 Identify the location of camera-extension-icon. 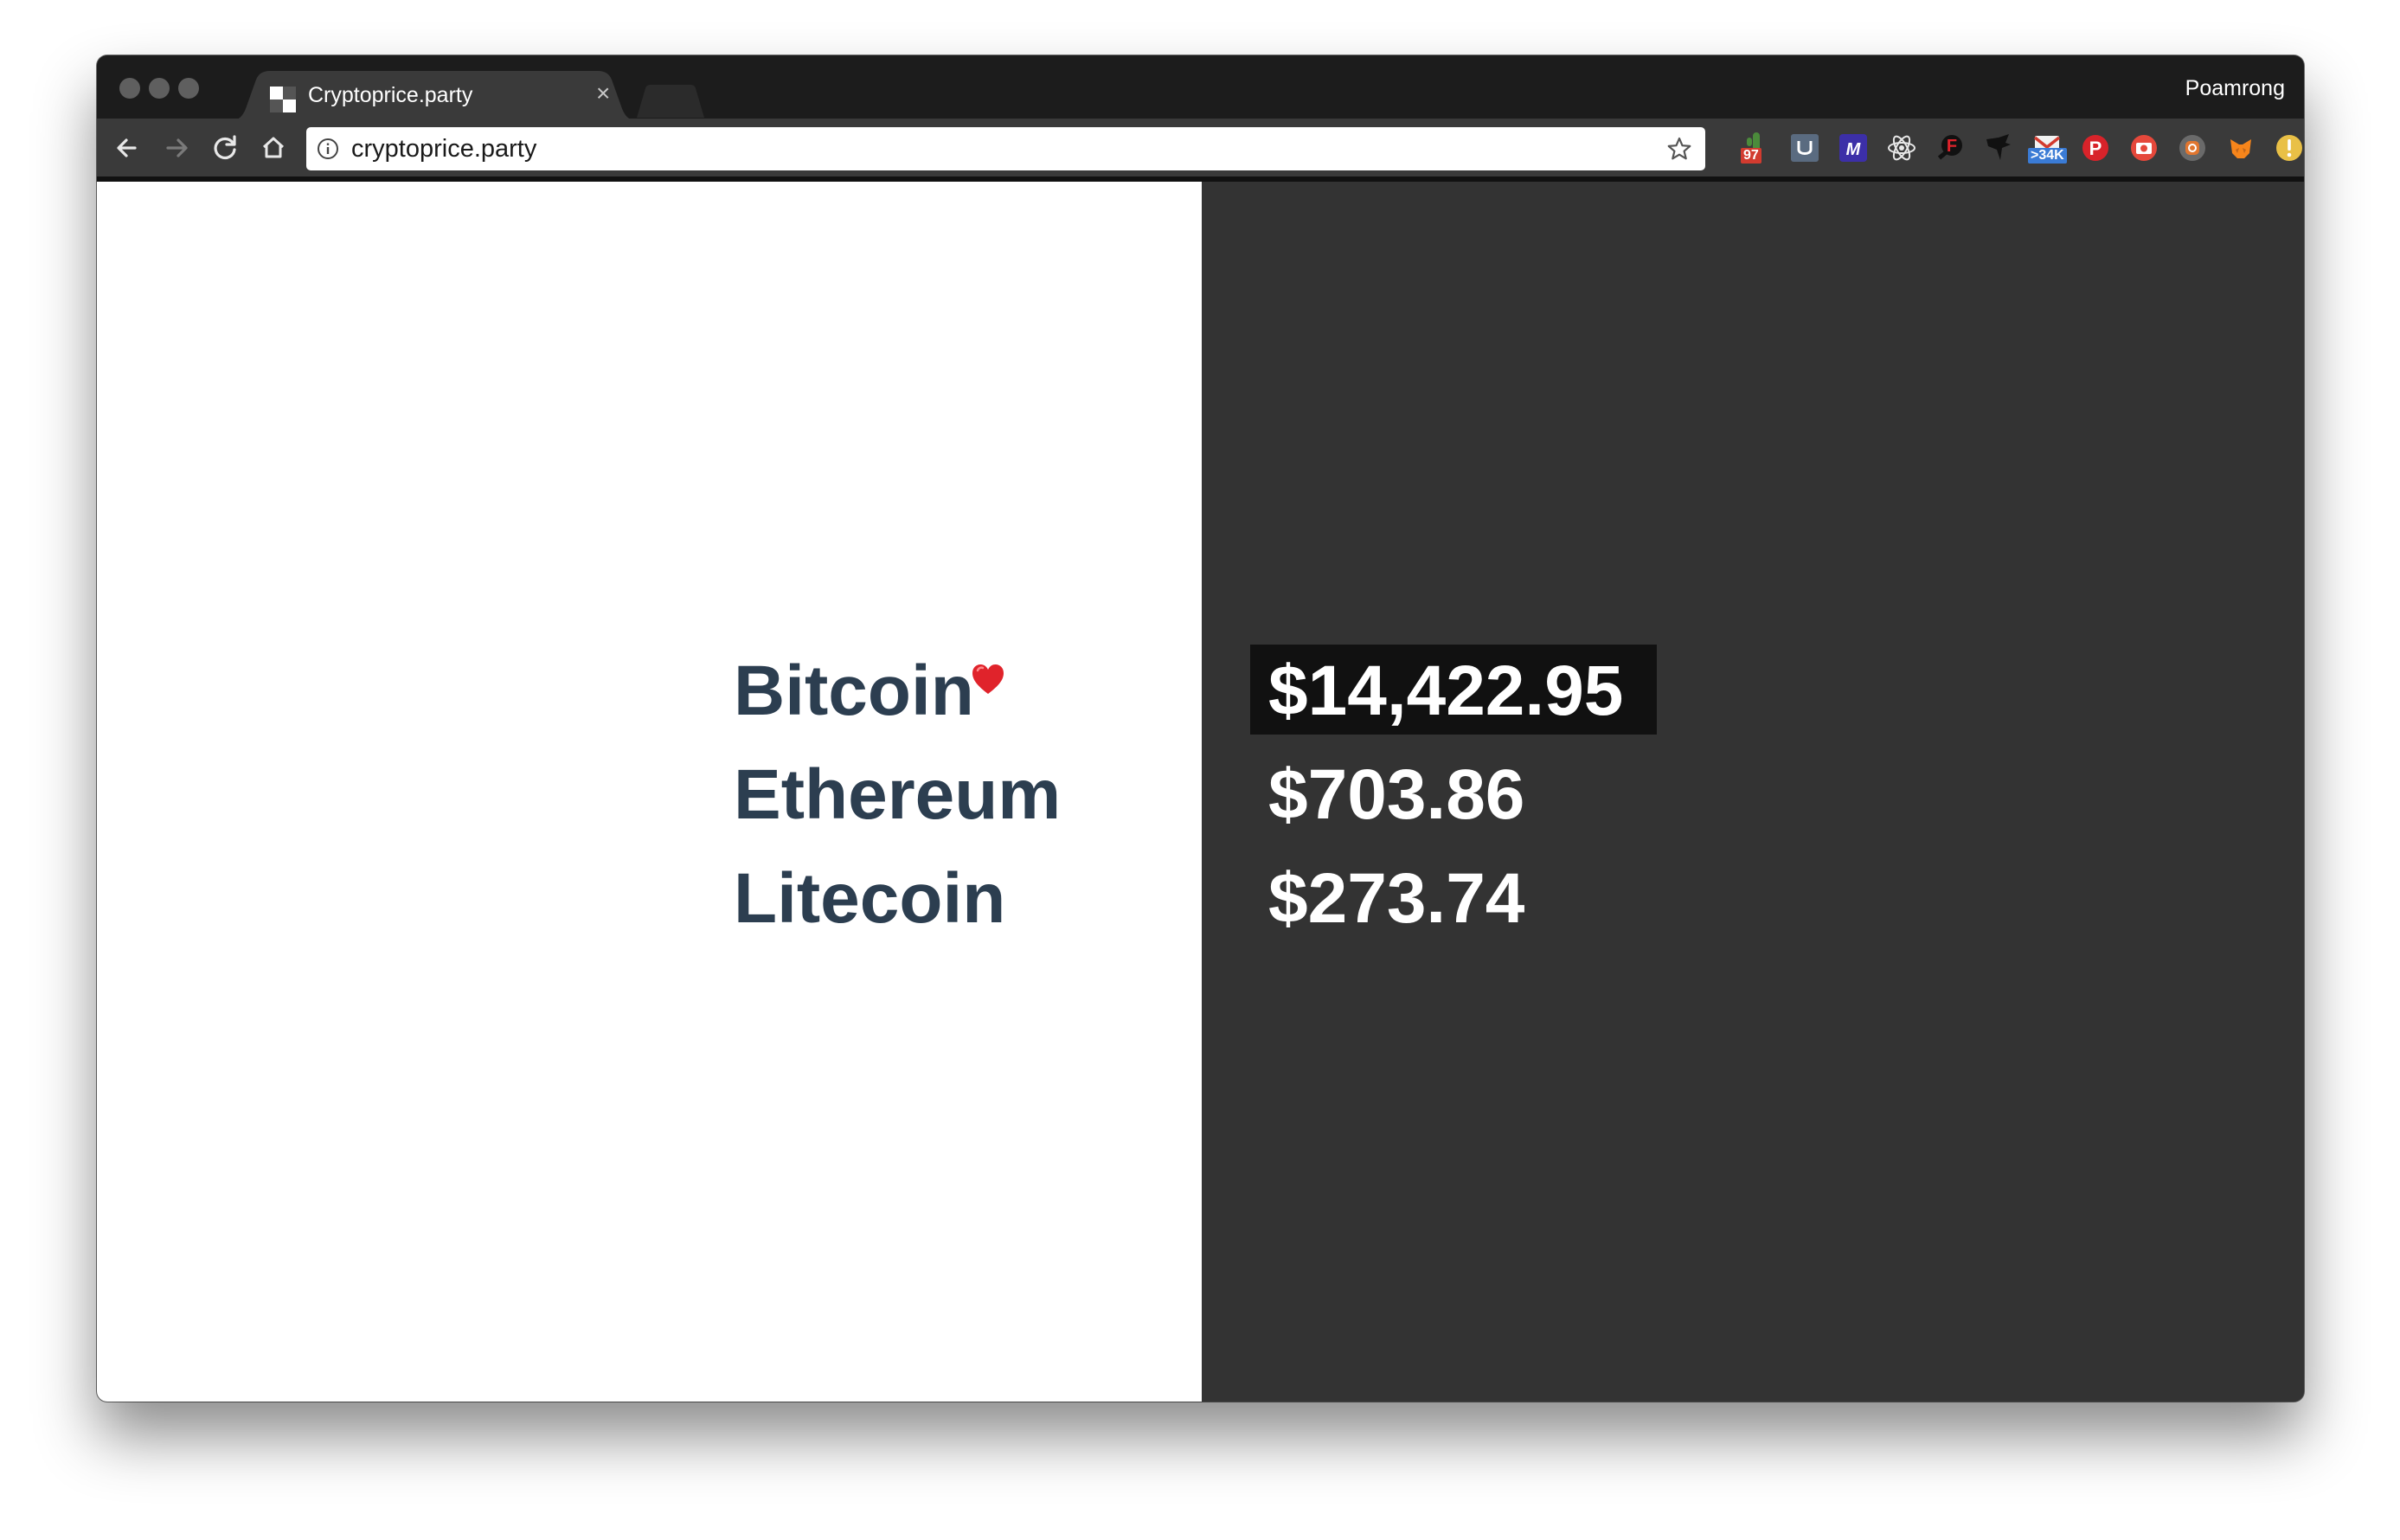
(2144, 148).